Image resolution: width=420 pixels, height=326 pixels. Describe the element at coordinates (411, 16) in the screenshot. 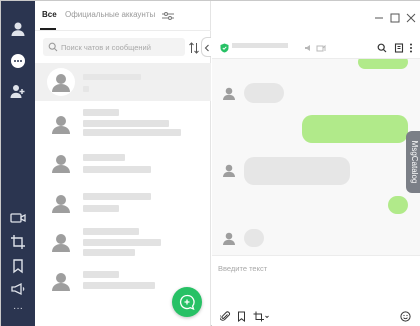

I see `close-icon` at that location.